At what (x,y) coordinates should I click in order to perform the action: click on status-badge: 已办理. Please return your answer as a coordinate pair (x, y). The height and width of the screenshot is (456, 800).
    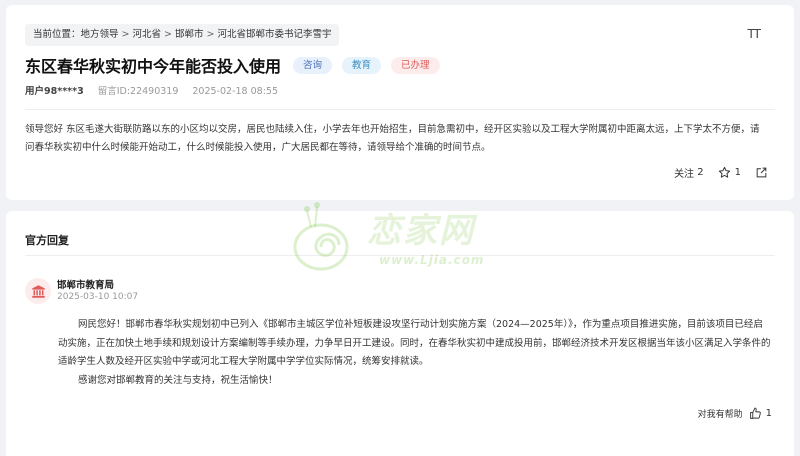
    Looking at the image, I should click on (415, 65).